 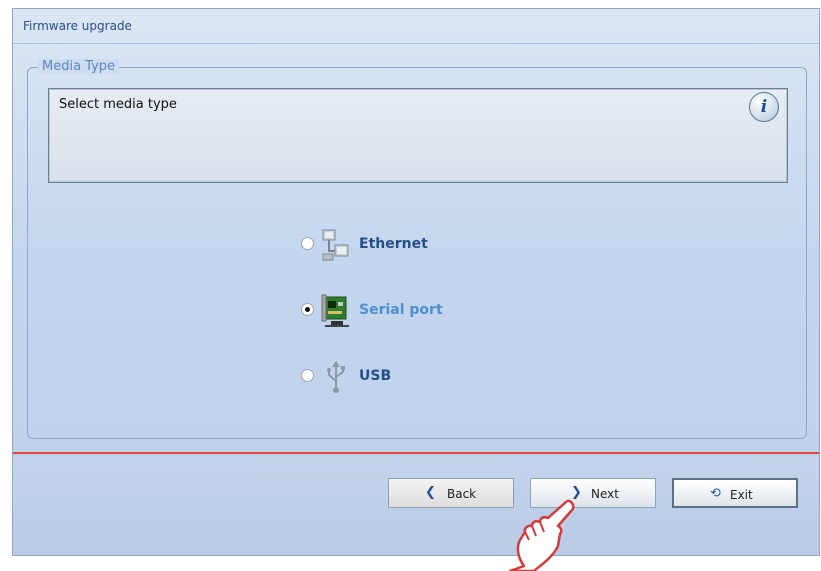 I want to click on ethernet-radio, so click(x=307, y=243).